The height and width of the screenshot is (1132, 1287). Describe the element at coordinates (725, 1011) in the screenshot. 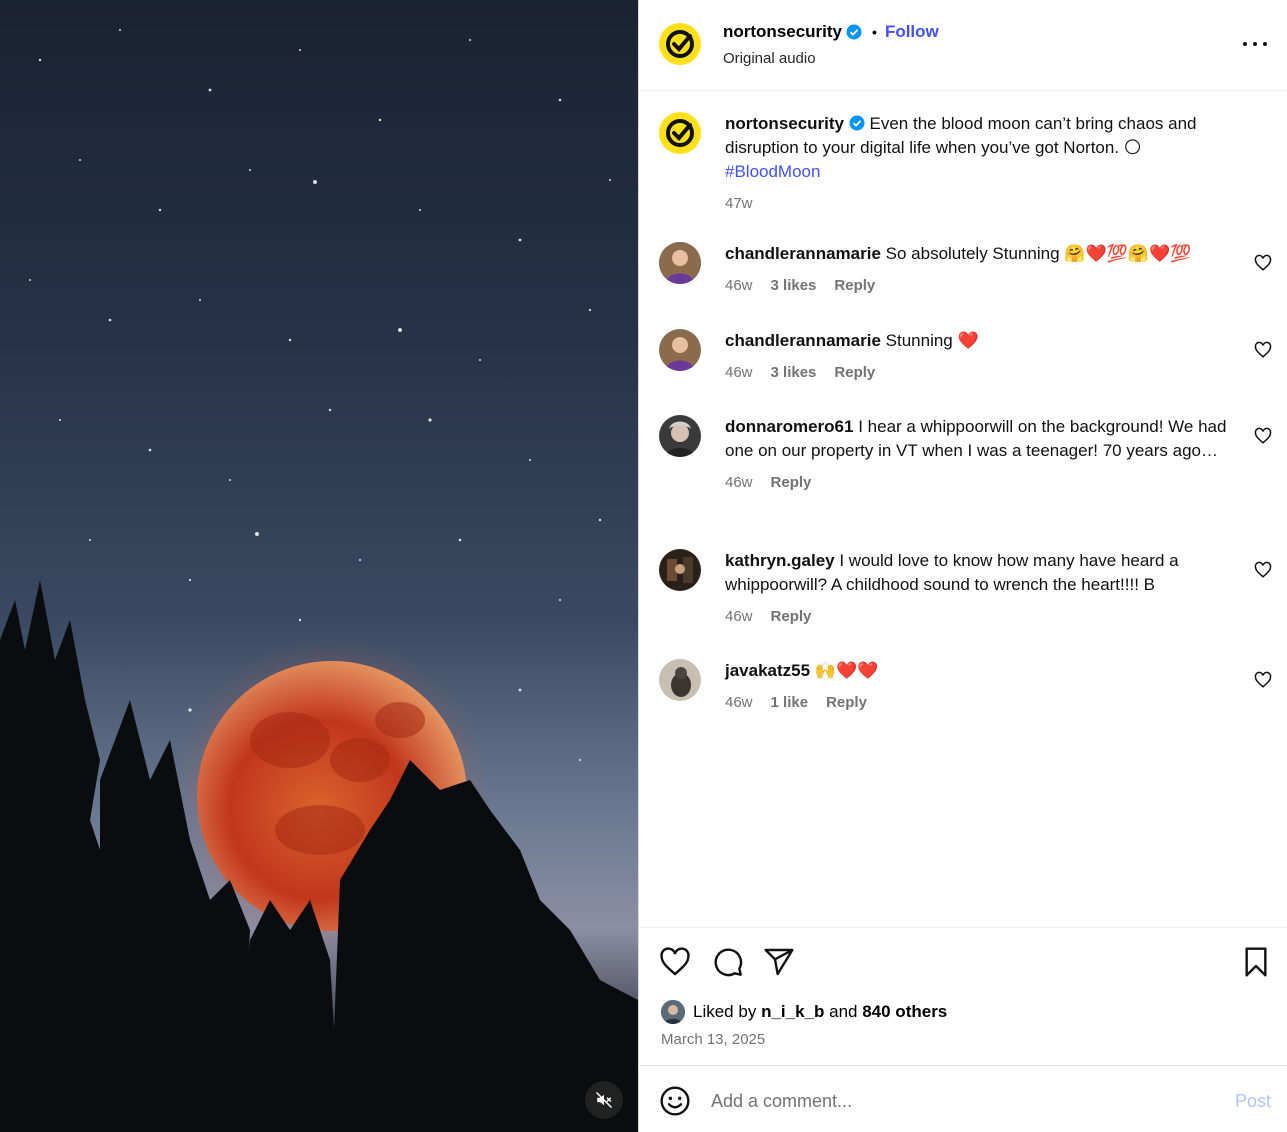

I see `liked-by-prefix: Liked by` at that location.